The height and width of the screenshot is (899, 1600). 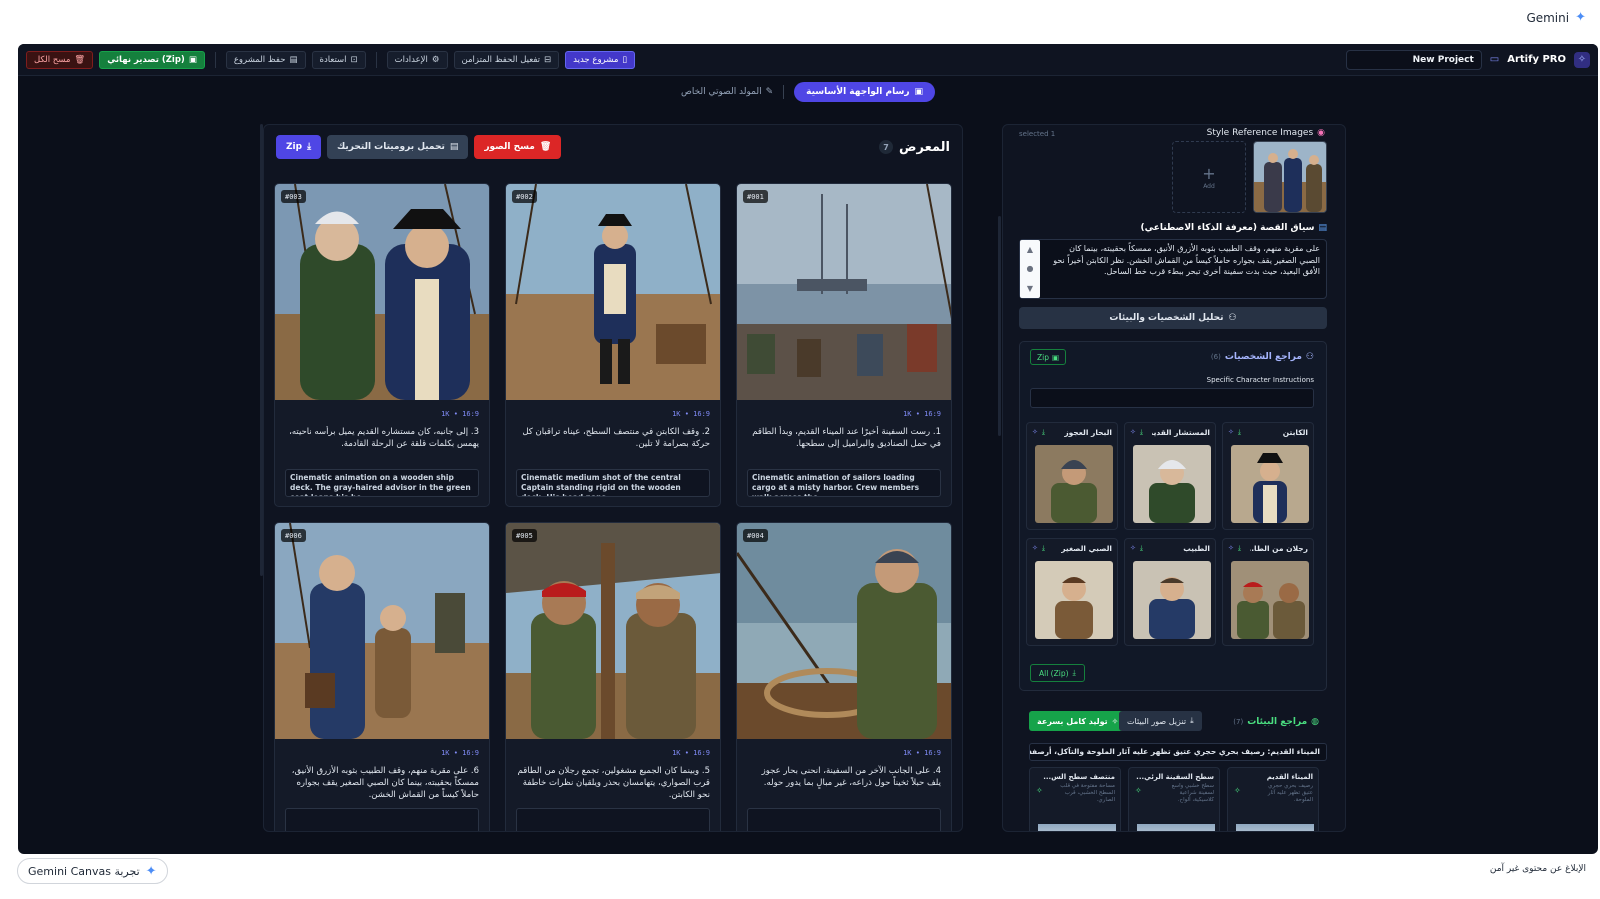 I want to click on quick-generate-button: توليد كامل بسرعة ✧, so click(x=1078, y=721).